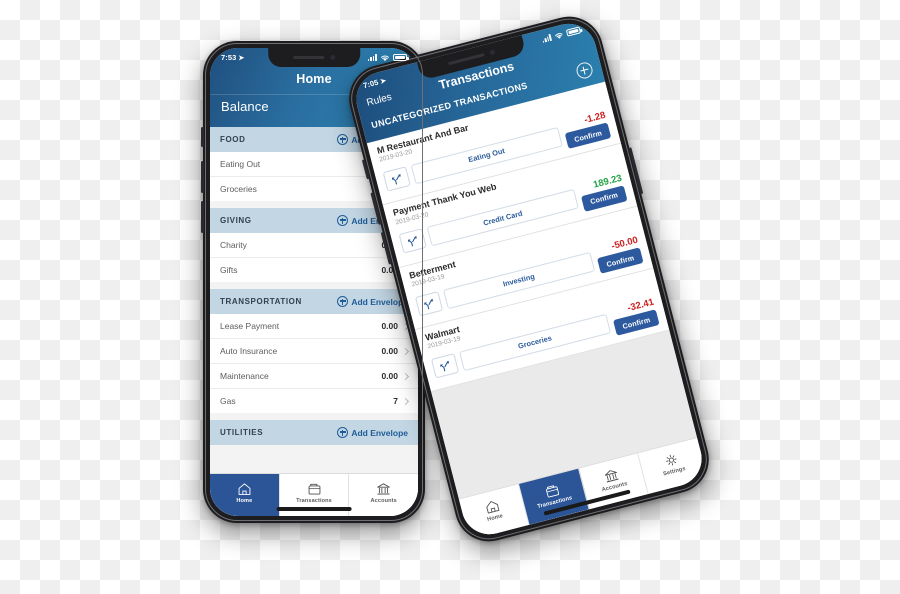 This screenshot has width=900, height=594. Describe the element at coordinates (228, 401) in the screenshot. I see `envelope-name: Gas` at that location.